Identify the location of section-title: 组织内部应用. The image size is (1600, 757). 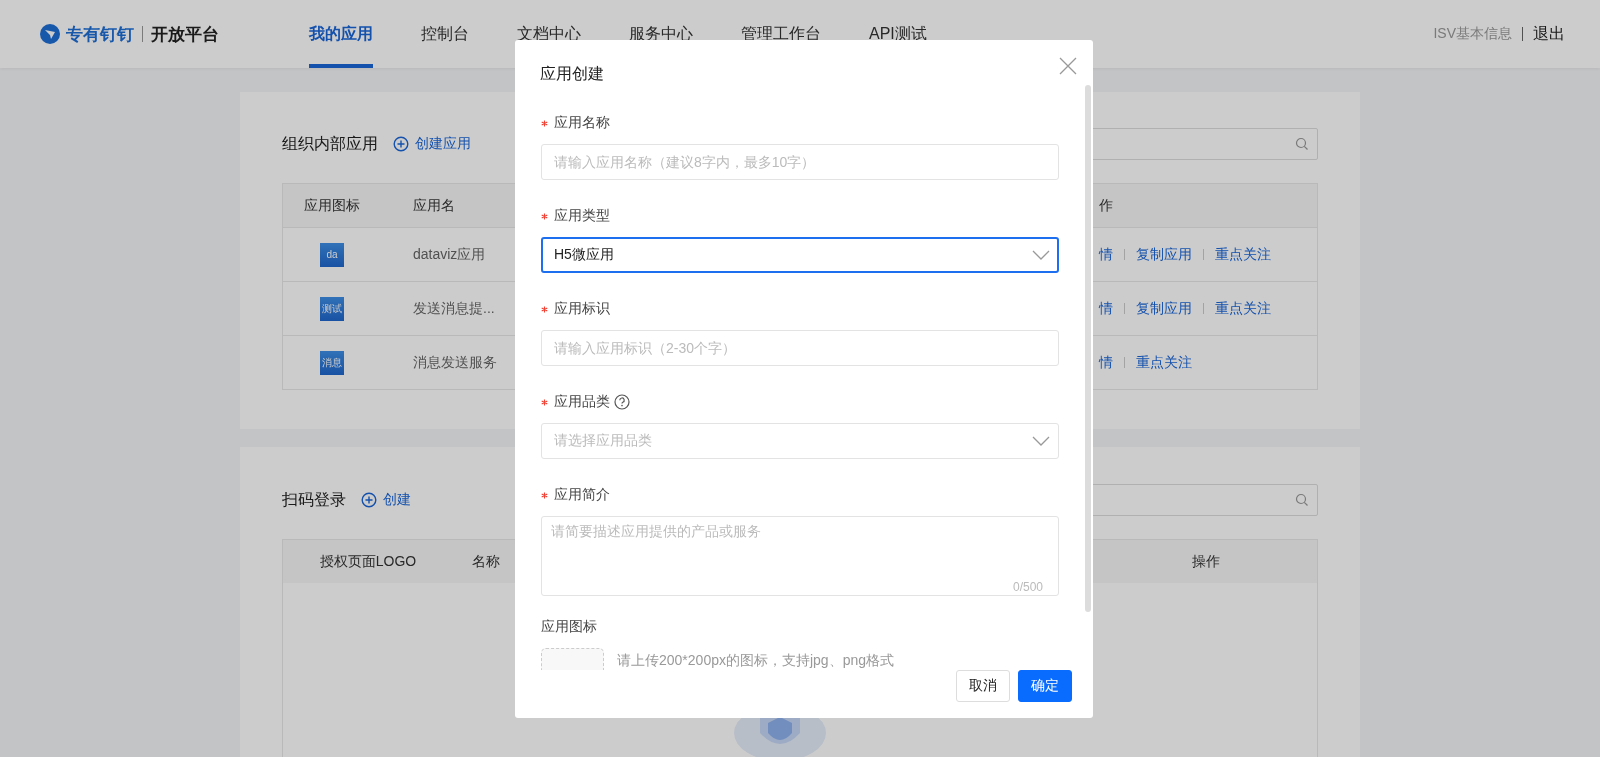
(330, 143).